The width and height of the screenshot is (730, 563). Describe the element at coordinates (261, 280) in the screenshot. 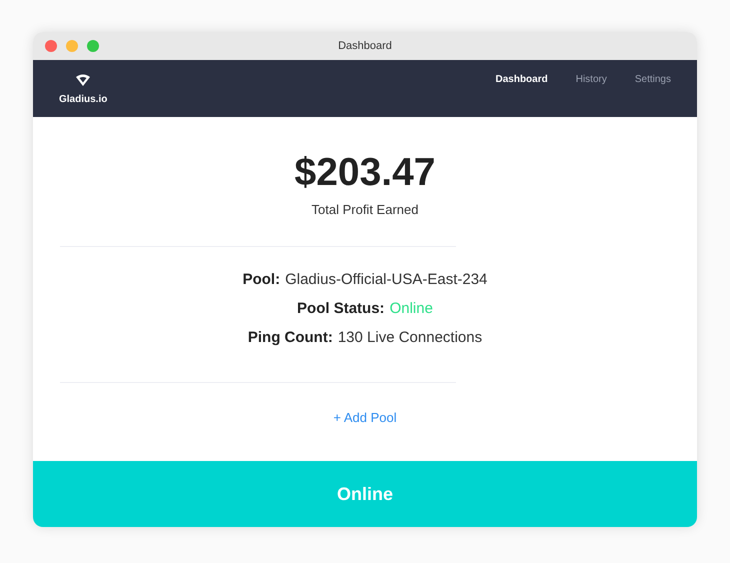

I see `detail-label: Pool:` at that location.